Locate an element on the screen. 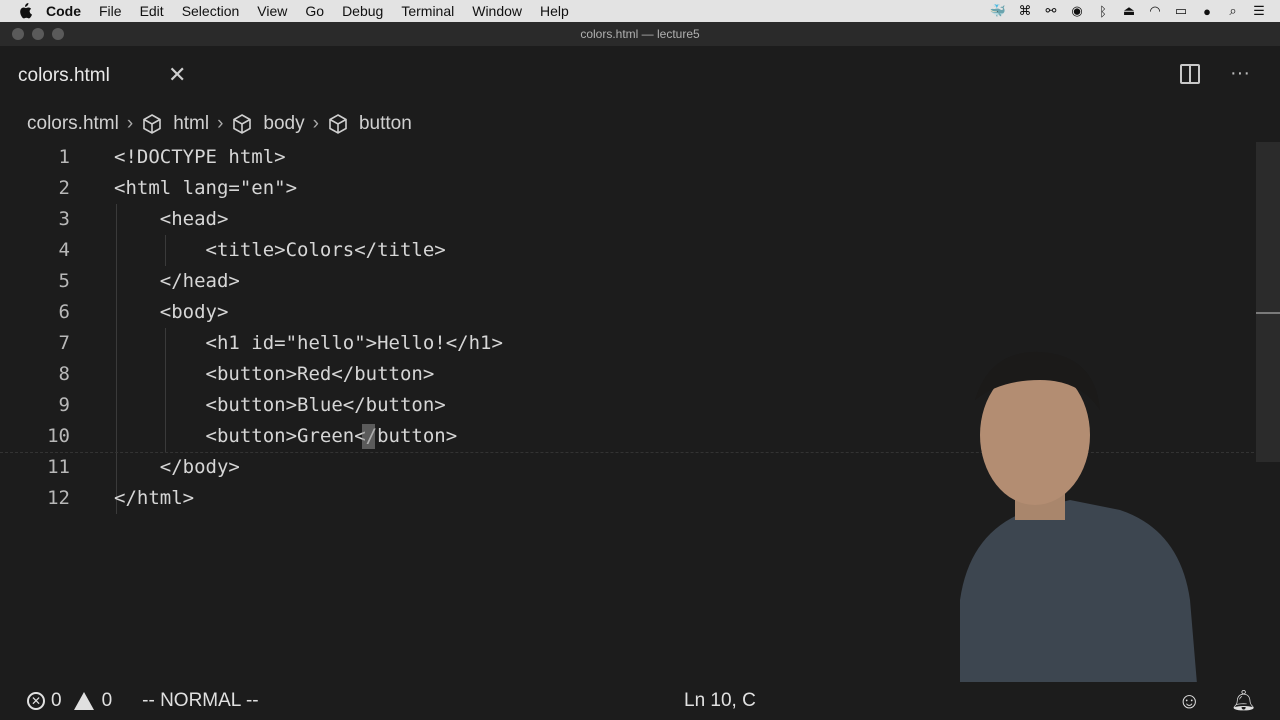 Image resolution: width=1280 pixels, height=720 pixels. breadcrumb-body: body is located at coordinates (268, 124).